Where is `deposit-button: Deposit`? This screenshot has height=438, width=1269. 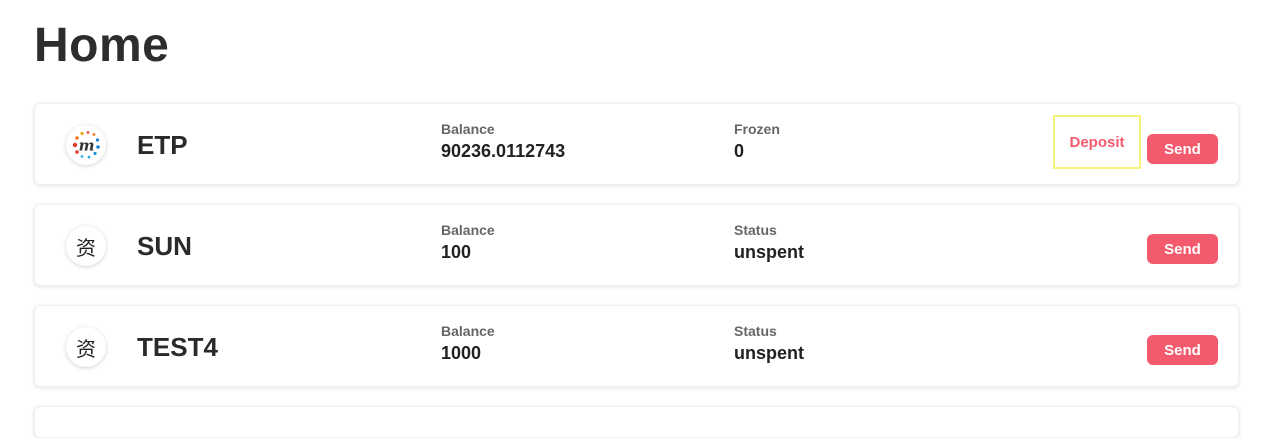 deposit-button: Deposit is located at coordinates (1097, 142).